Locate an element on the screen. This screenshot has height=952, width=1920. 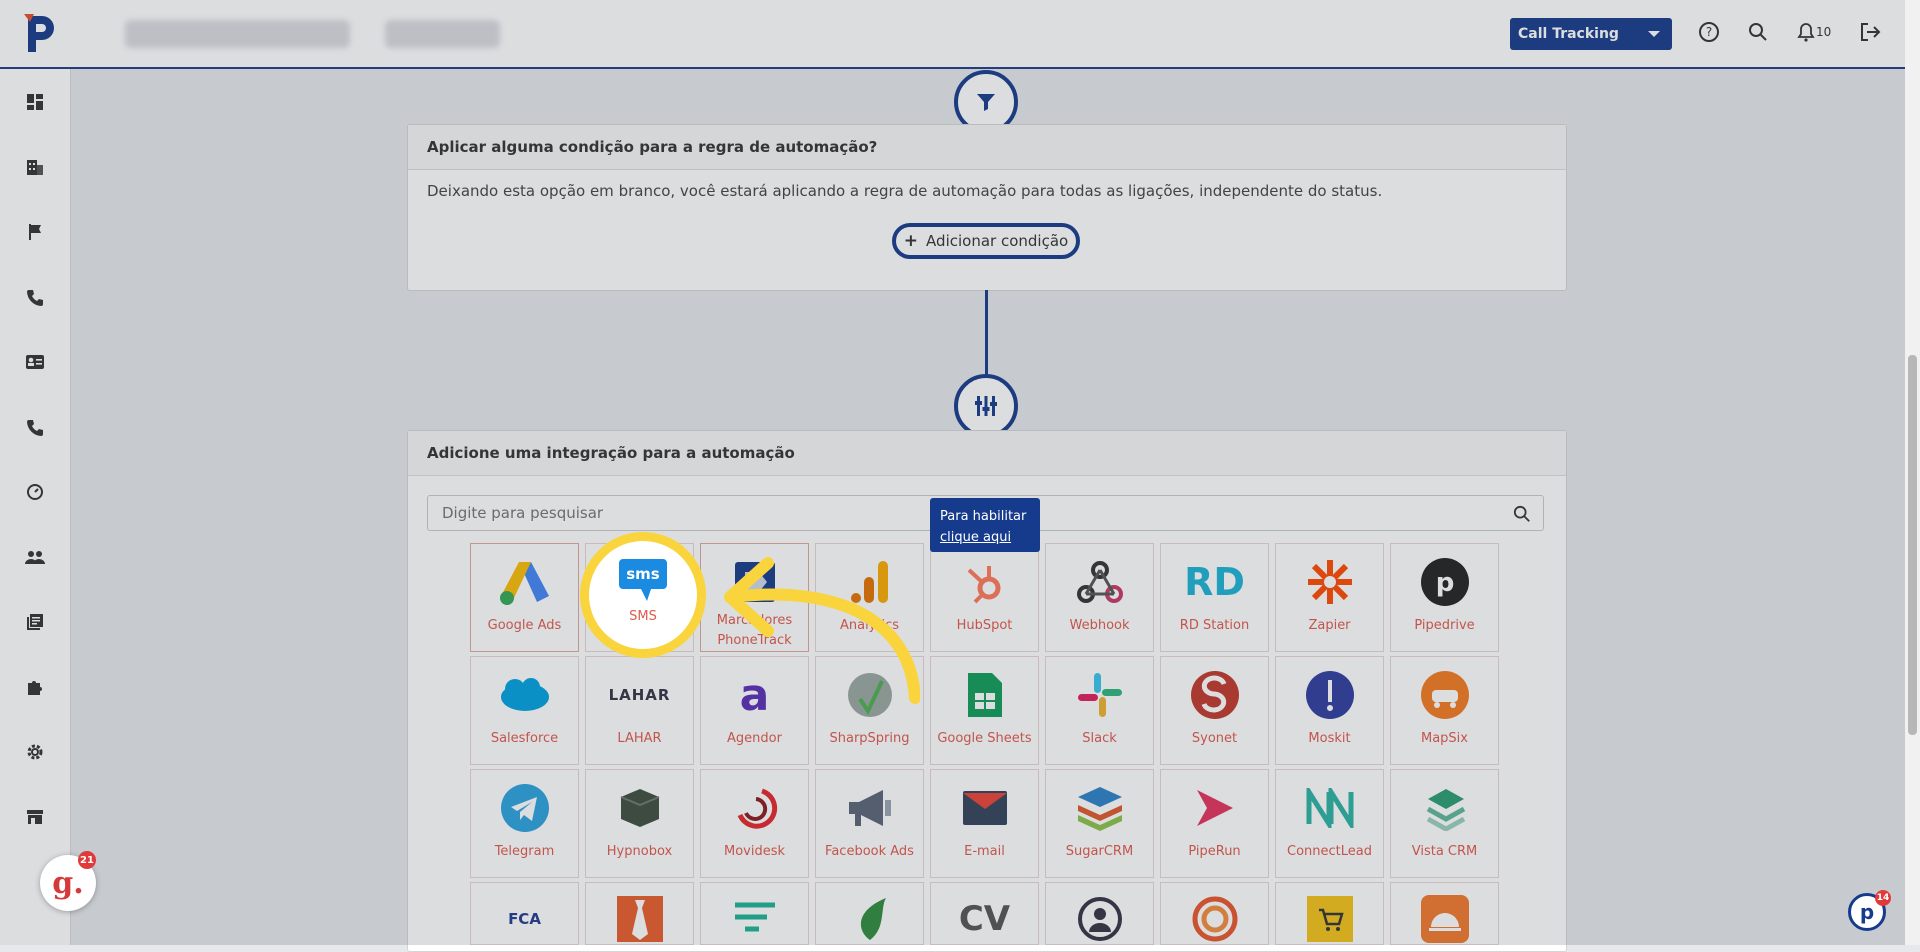
tile-label: SMS is located at coordinates (643, 616).